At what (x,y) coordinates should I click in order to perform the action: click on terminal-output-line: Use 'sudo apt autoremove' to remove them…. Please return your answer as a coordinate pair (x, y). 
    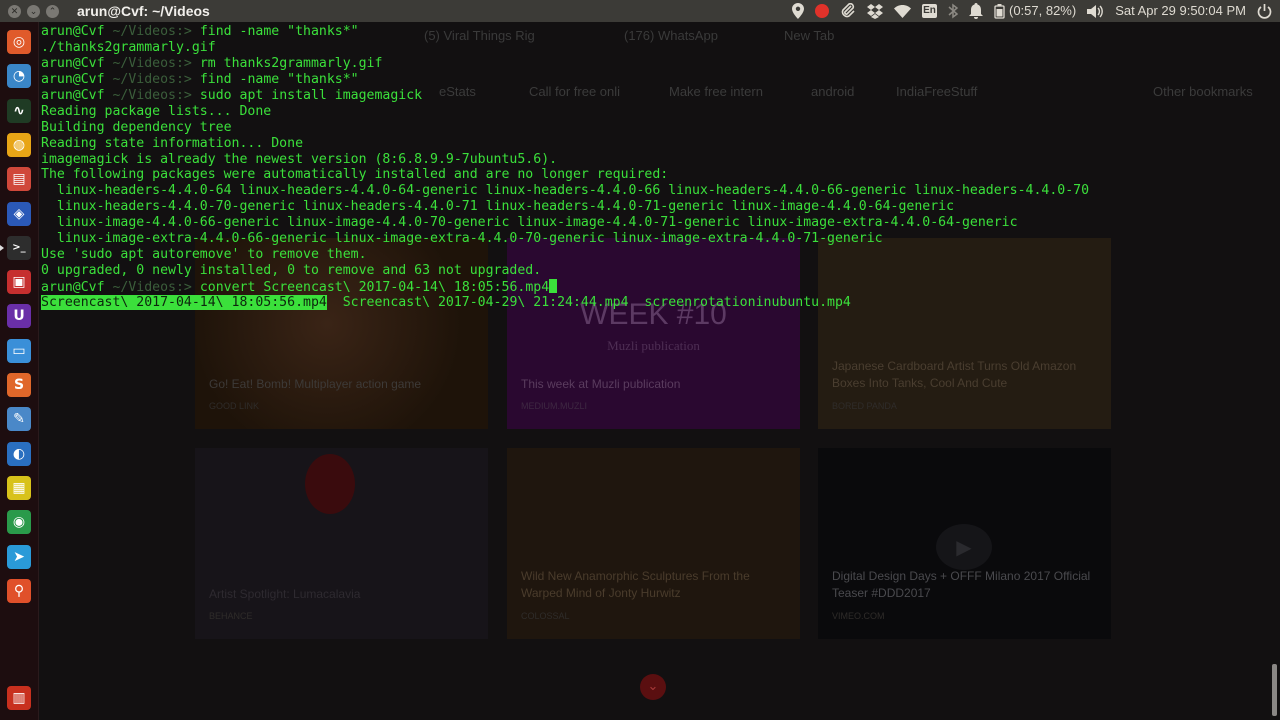
    Looking at the image, I should click on (204, 255).